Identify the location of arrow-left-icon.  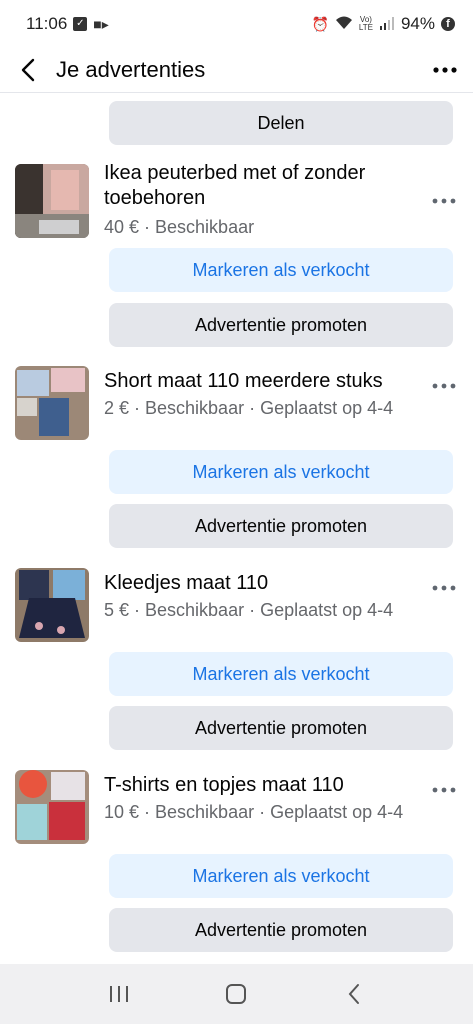
(28, 70).